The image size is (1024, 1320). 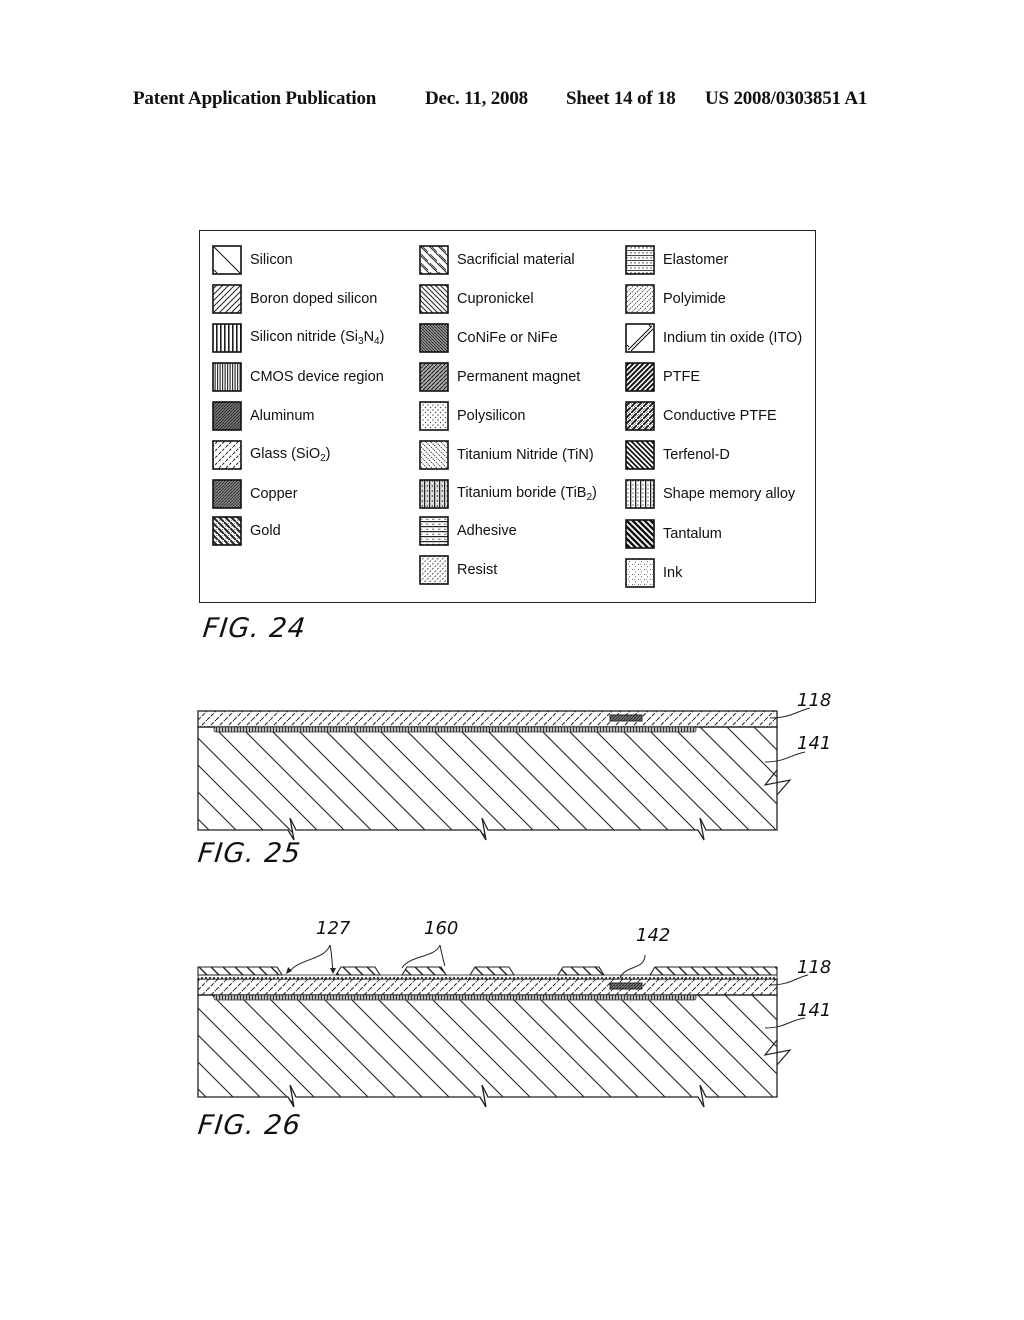 What do you see at coordinates (249, 1125) in the screenshot?
I see `fig-26-label: FIG. 26` at bounding box center [249, 1125].